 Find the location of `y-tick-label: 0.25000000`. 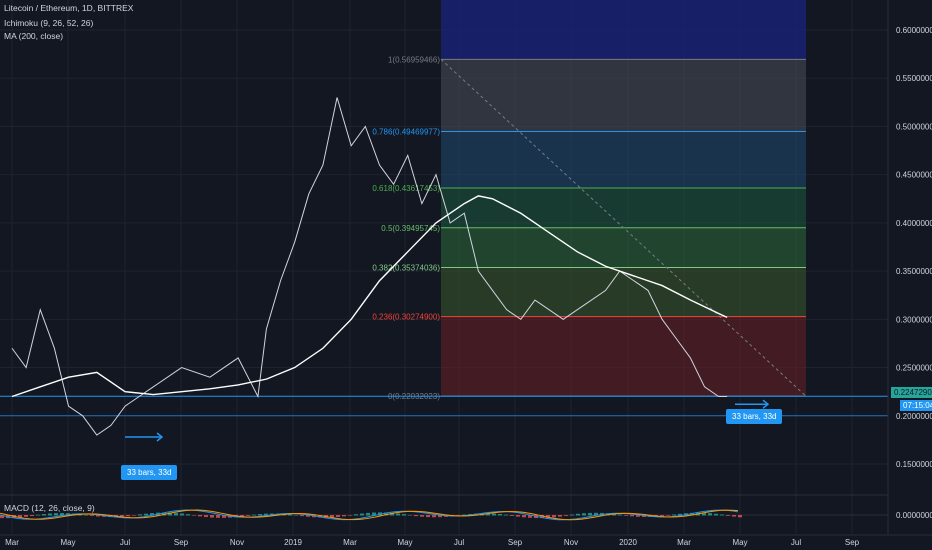

y-tick-label: 0.25000000 is located at coordinates (914, 368).